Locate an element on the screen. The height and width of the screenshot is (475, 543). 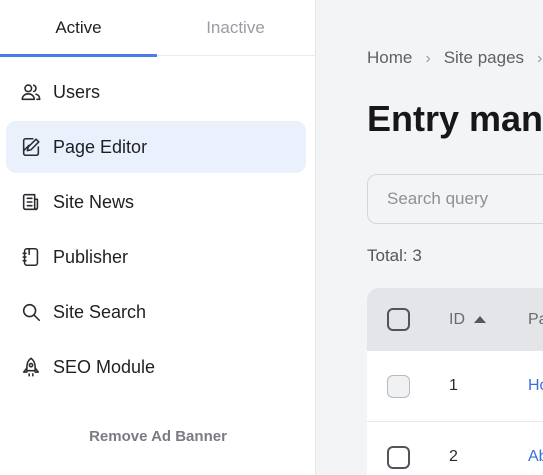
sidebar-item-label: Site News is located at coordinates (94, 201).